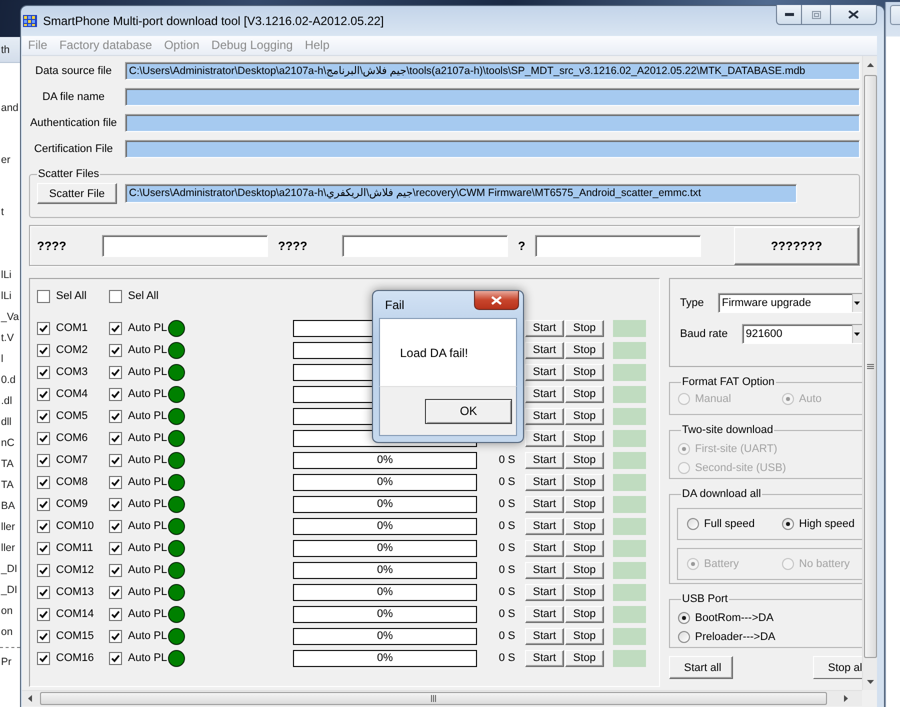  What do you see at coordinates (72, 482) in the screenshot?
I see `checkbox-label: COM8` at bounding box center [72, 482].